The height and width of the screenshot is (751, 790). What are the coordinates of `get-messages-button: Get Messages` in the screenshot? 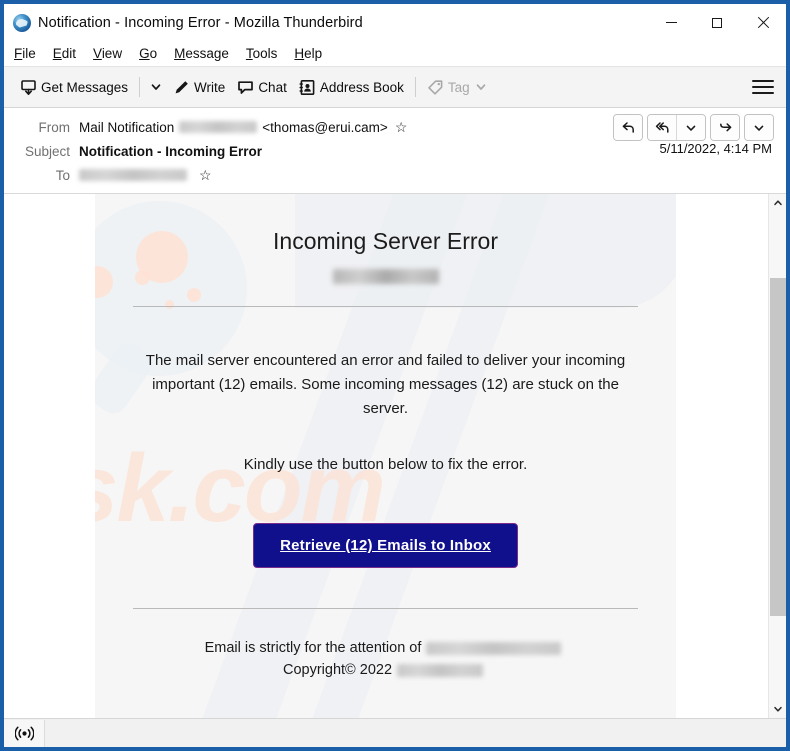 It's located at (74, 87).